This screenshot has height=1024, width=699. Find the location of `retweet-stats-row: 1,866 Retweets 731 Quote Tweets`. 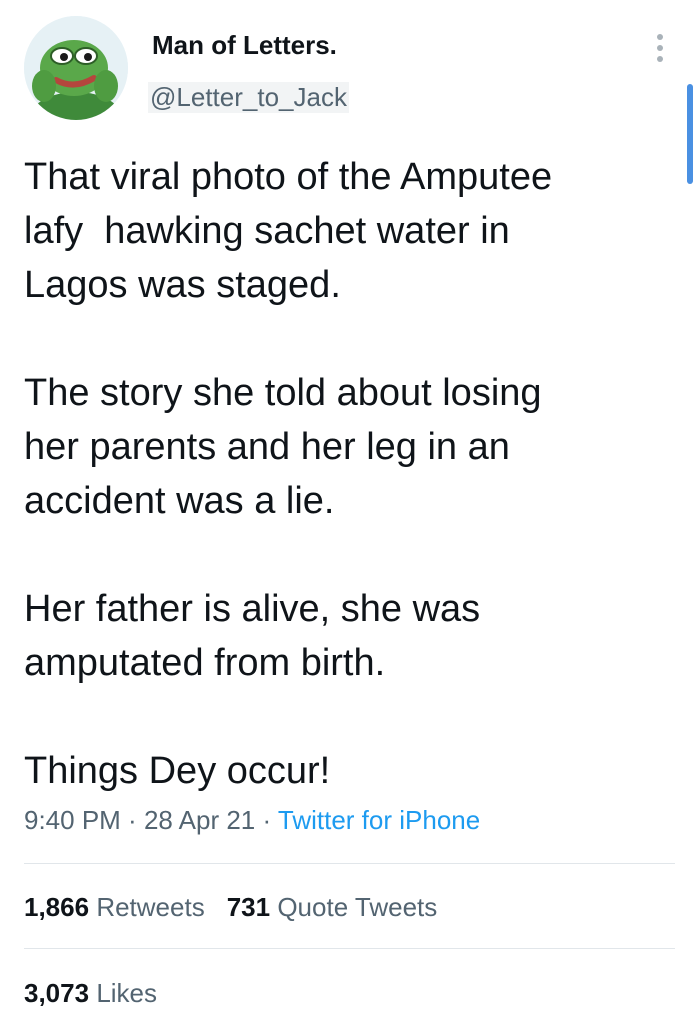

retweet-stats-row: 1,866 Retweets 731 Quote Tweets is located at coordinates (241, 907).